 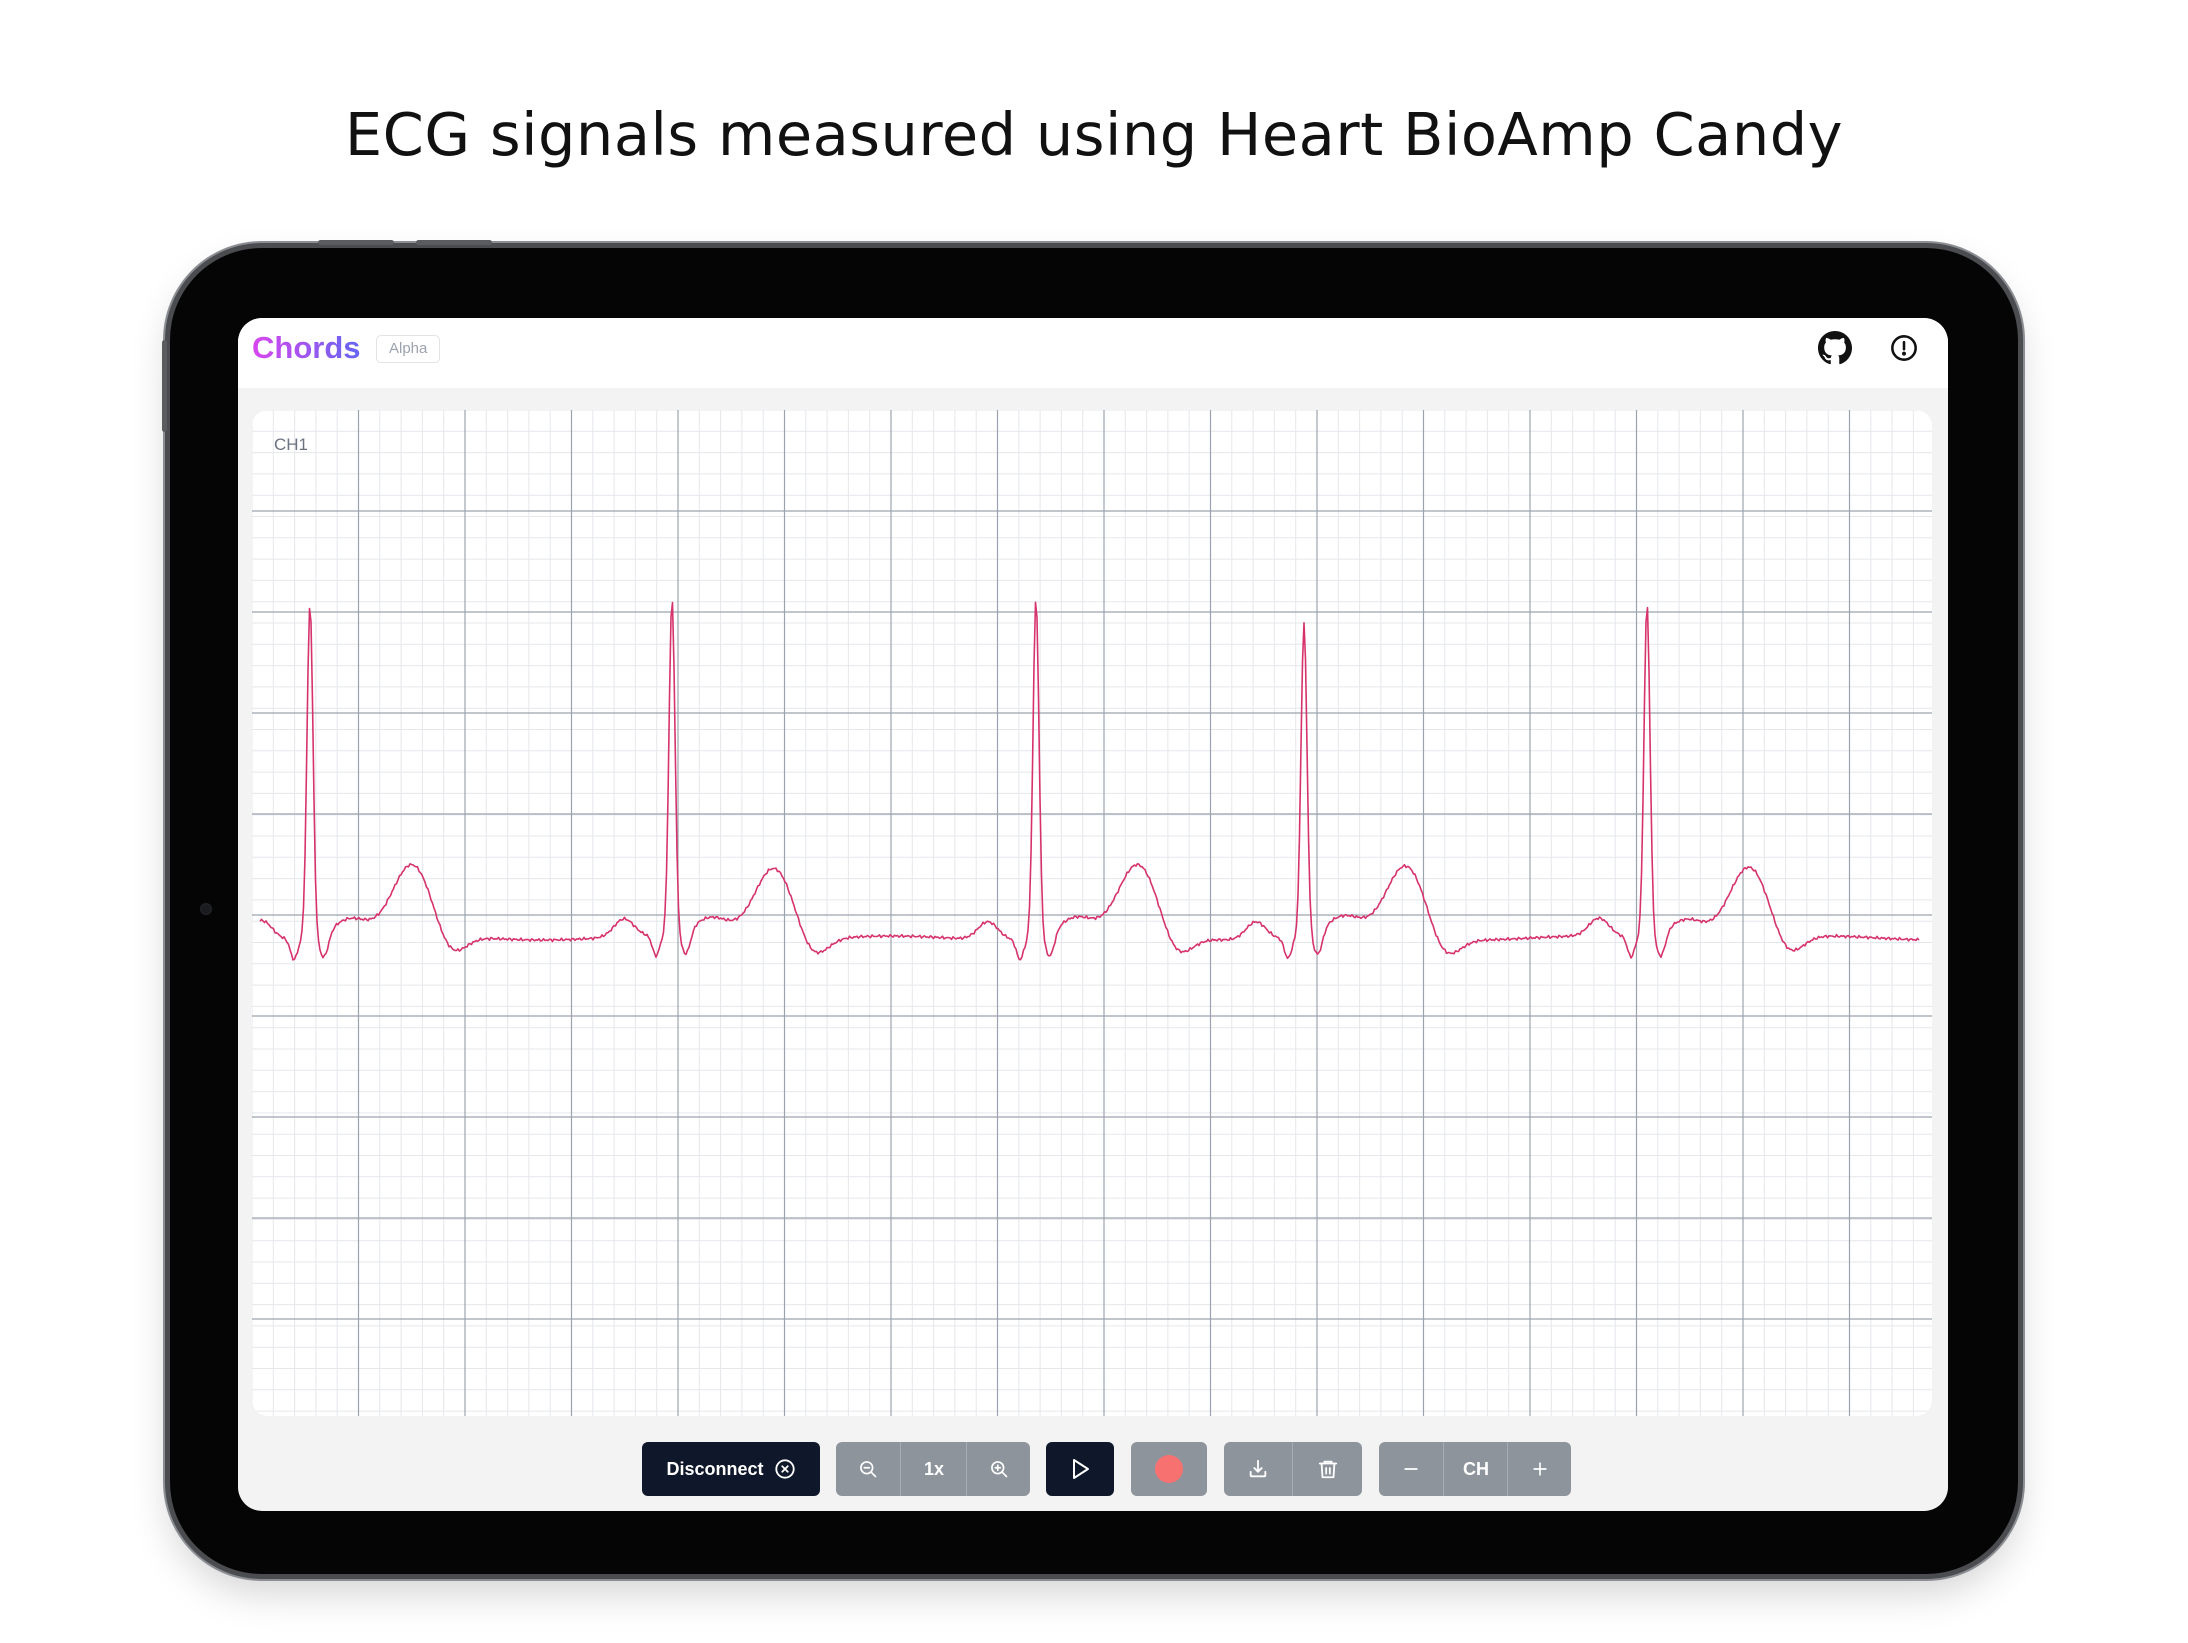 I want to click on zoom-out-icon, so click(x=868, y=1469).